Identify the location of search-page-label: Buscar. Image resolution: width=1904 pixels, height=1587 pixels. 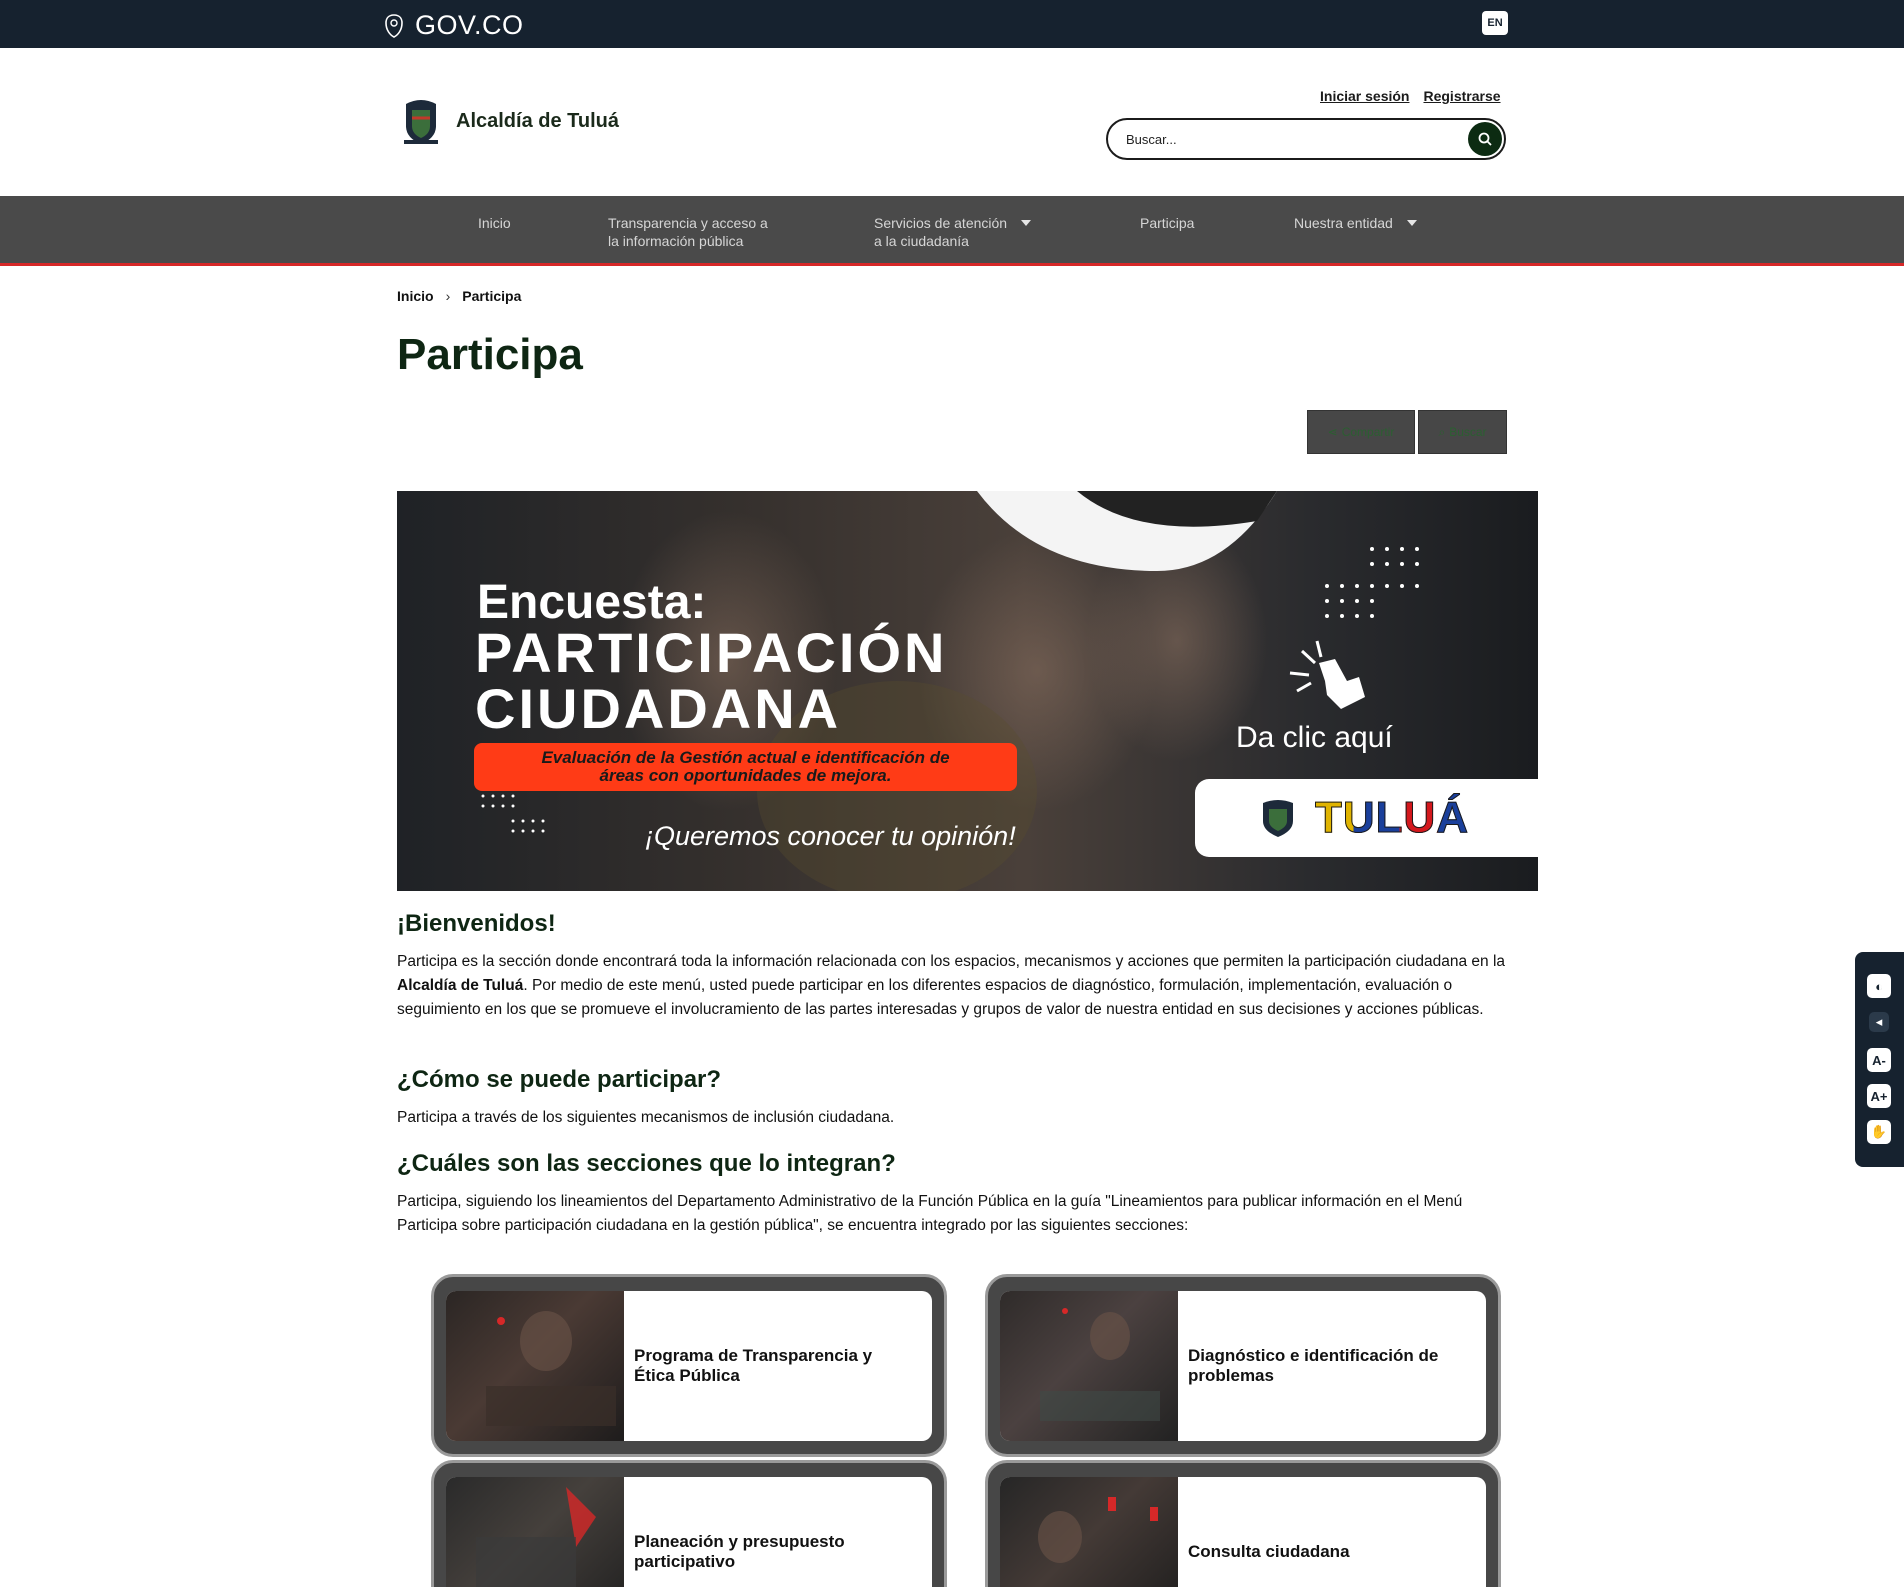
(1468, 432).